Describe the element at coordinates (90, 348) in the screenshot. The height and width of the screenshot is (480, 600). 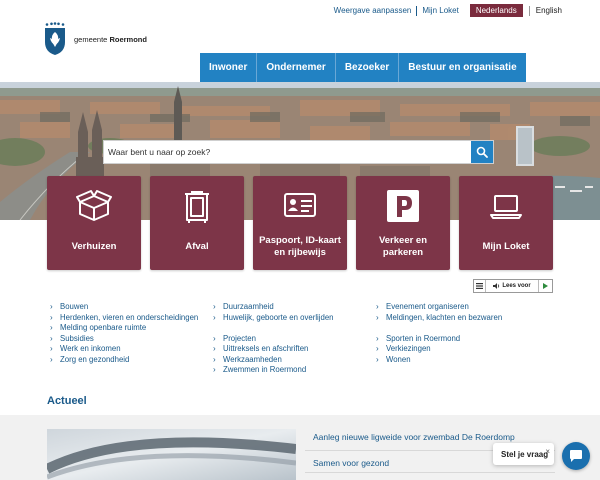
I see `topic-link-label: Werk en inkomen` at that location.